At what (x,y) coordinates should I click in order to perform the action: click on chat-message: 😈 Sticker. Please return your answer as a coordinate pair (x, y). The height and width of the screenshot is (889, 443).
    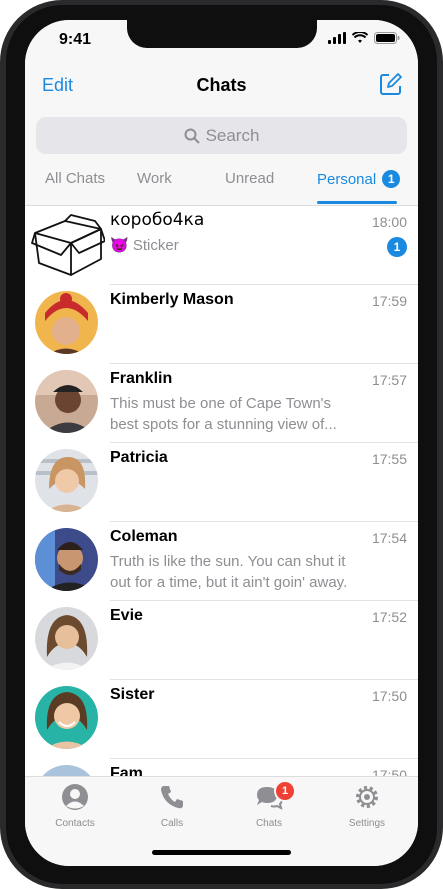
    Looking at the image, I should click on (144, 245).